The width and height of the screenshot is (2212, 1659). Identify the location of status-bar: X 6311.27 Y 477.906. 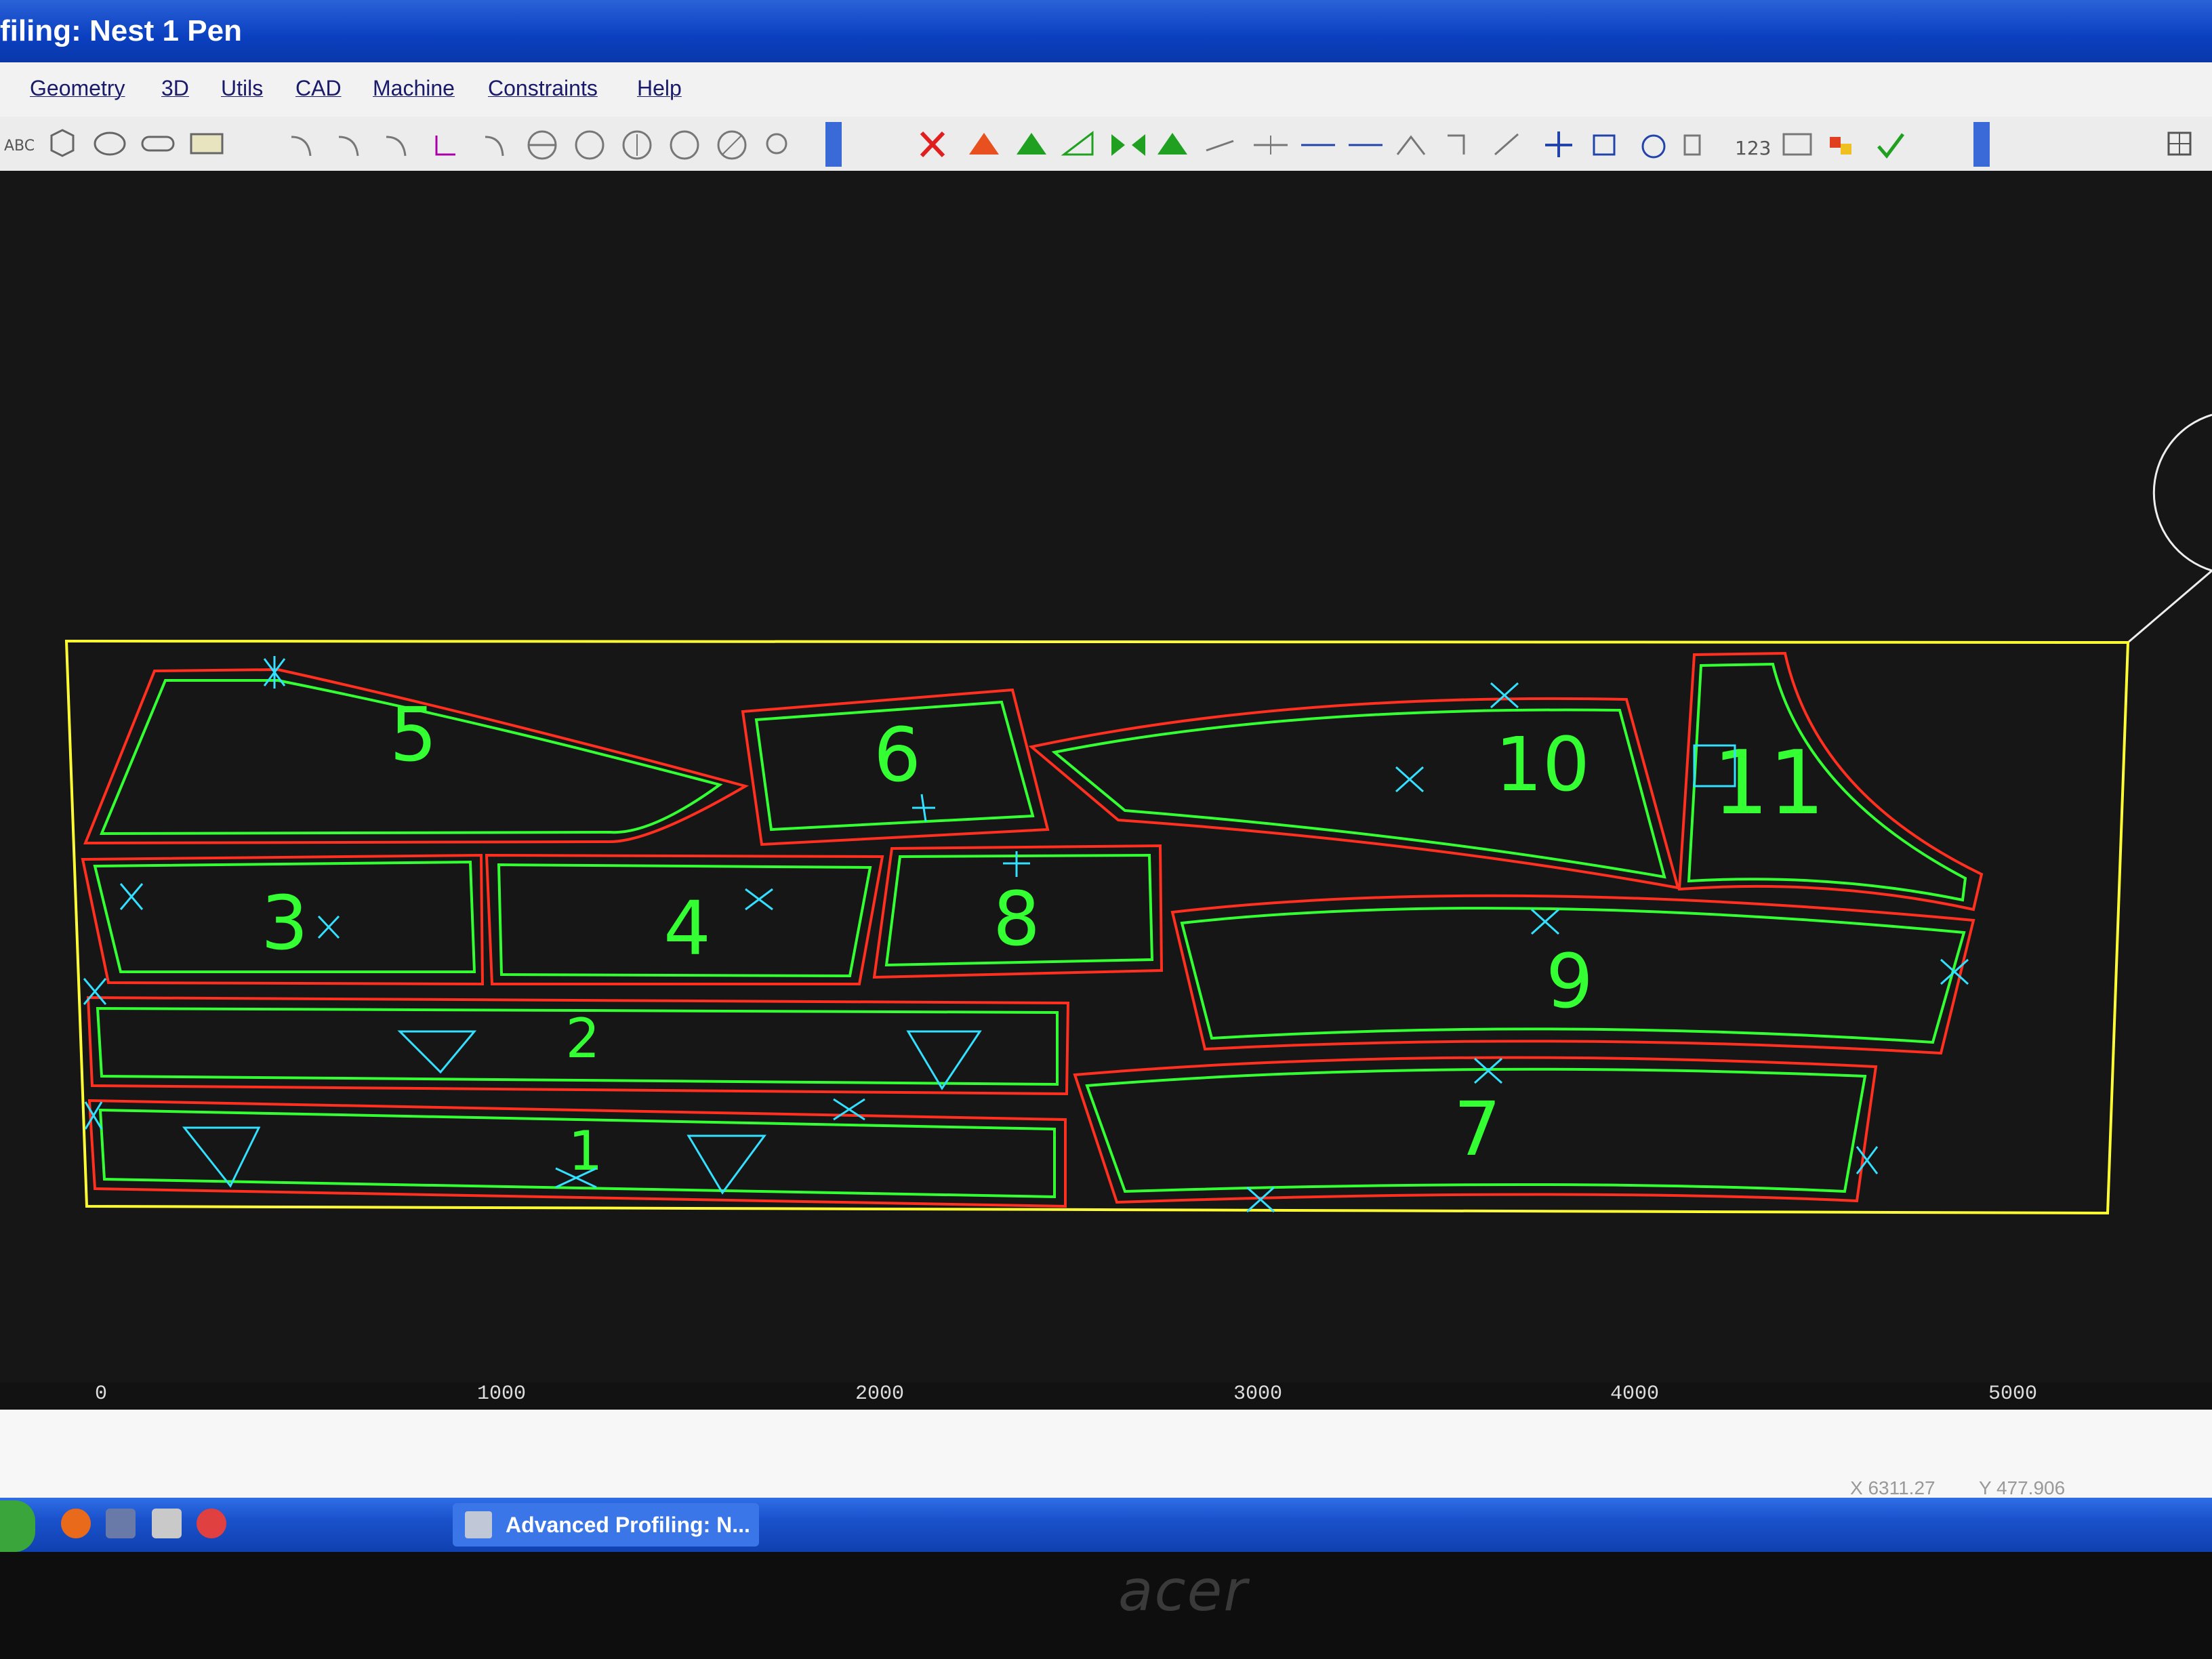
(1106, 1454).